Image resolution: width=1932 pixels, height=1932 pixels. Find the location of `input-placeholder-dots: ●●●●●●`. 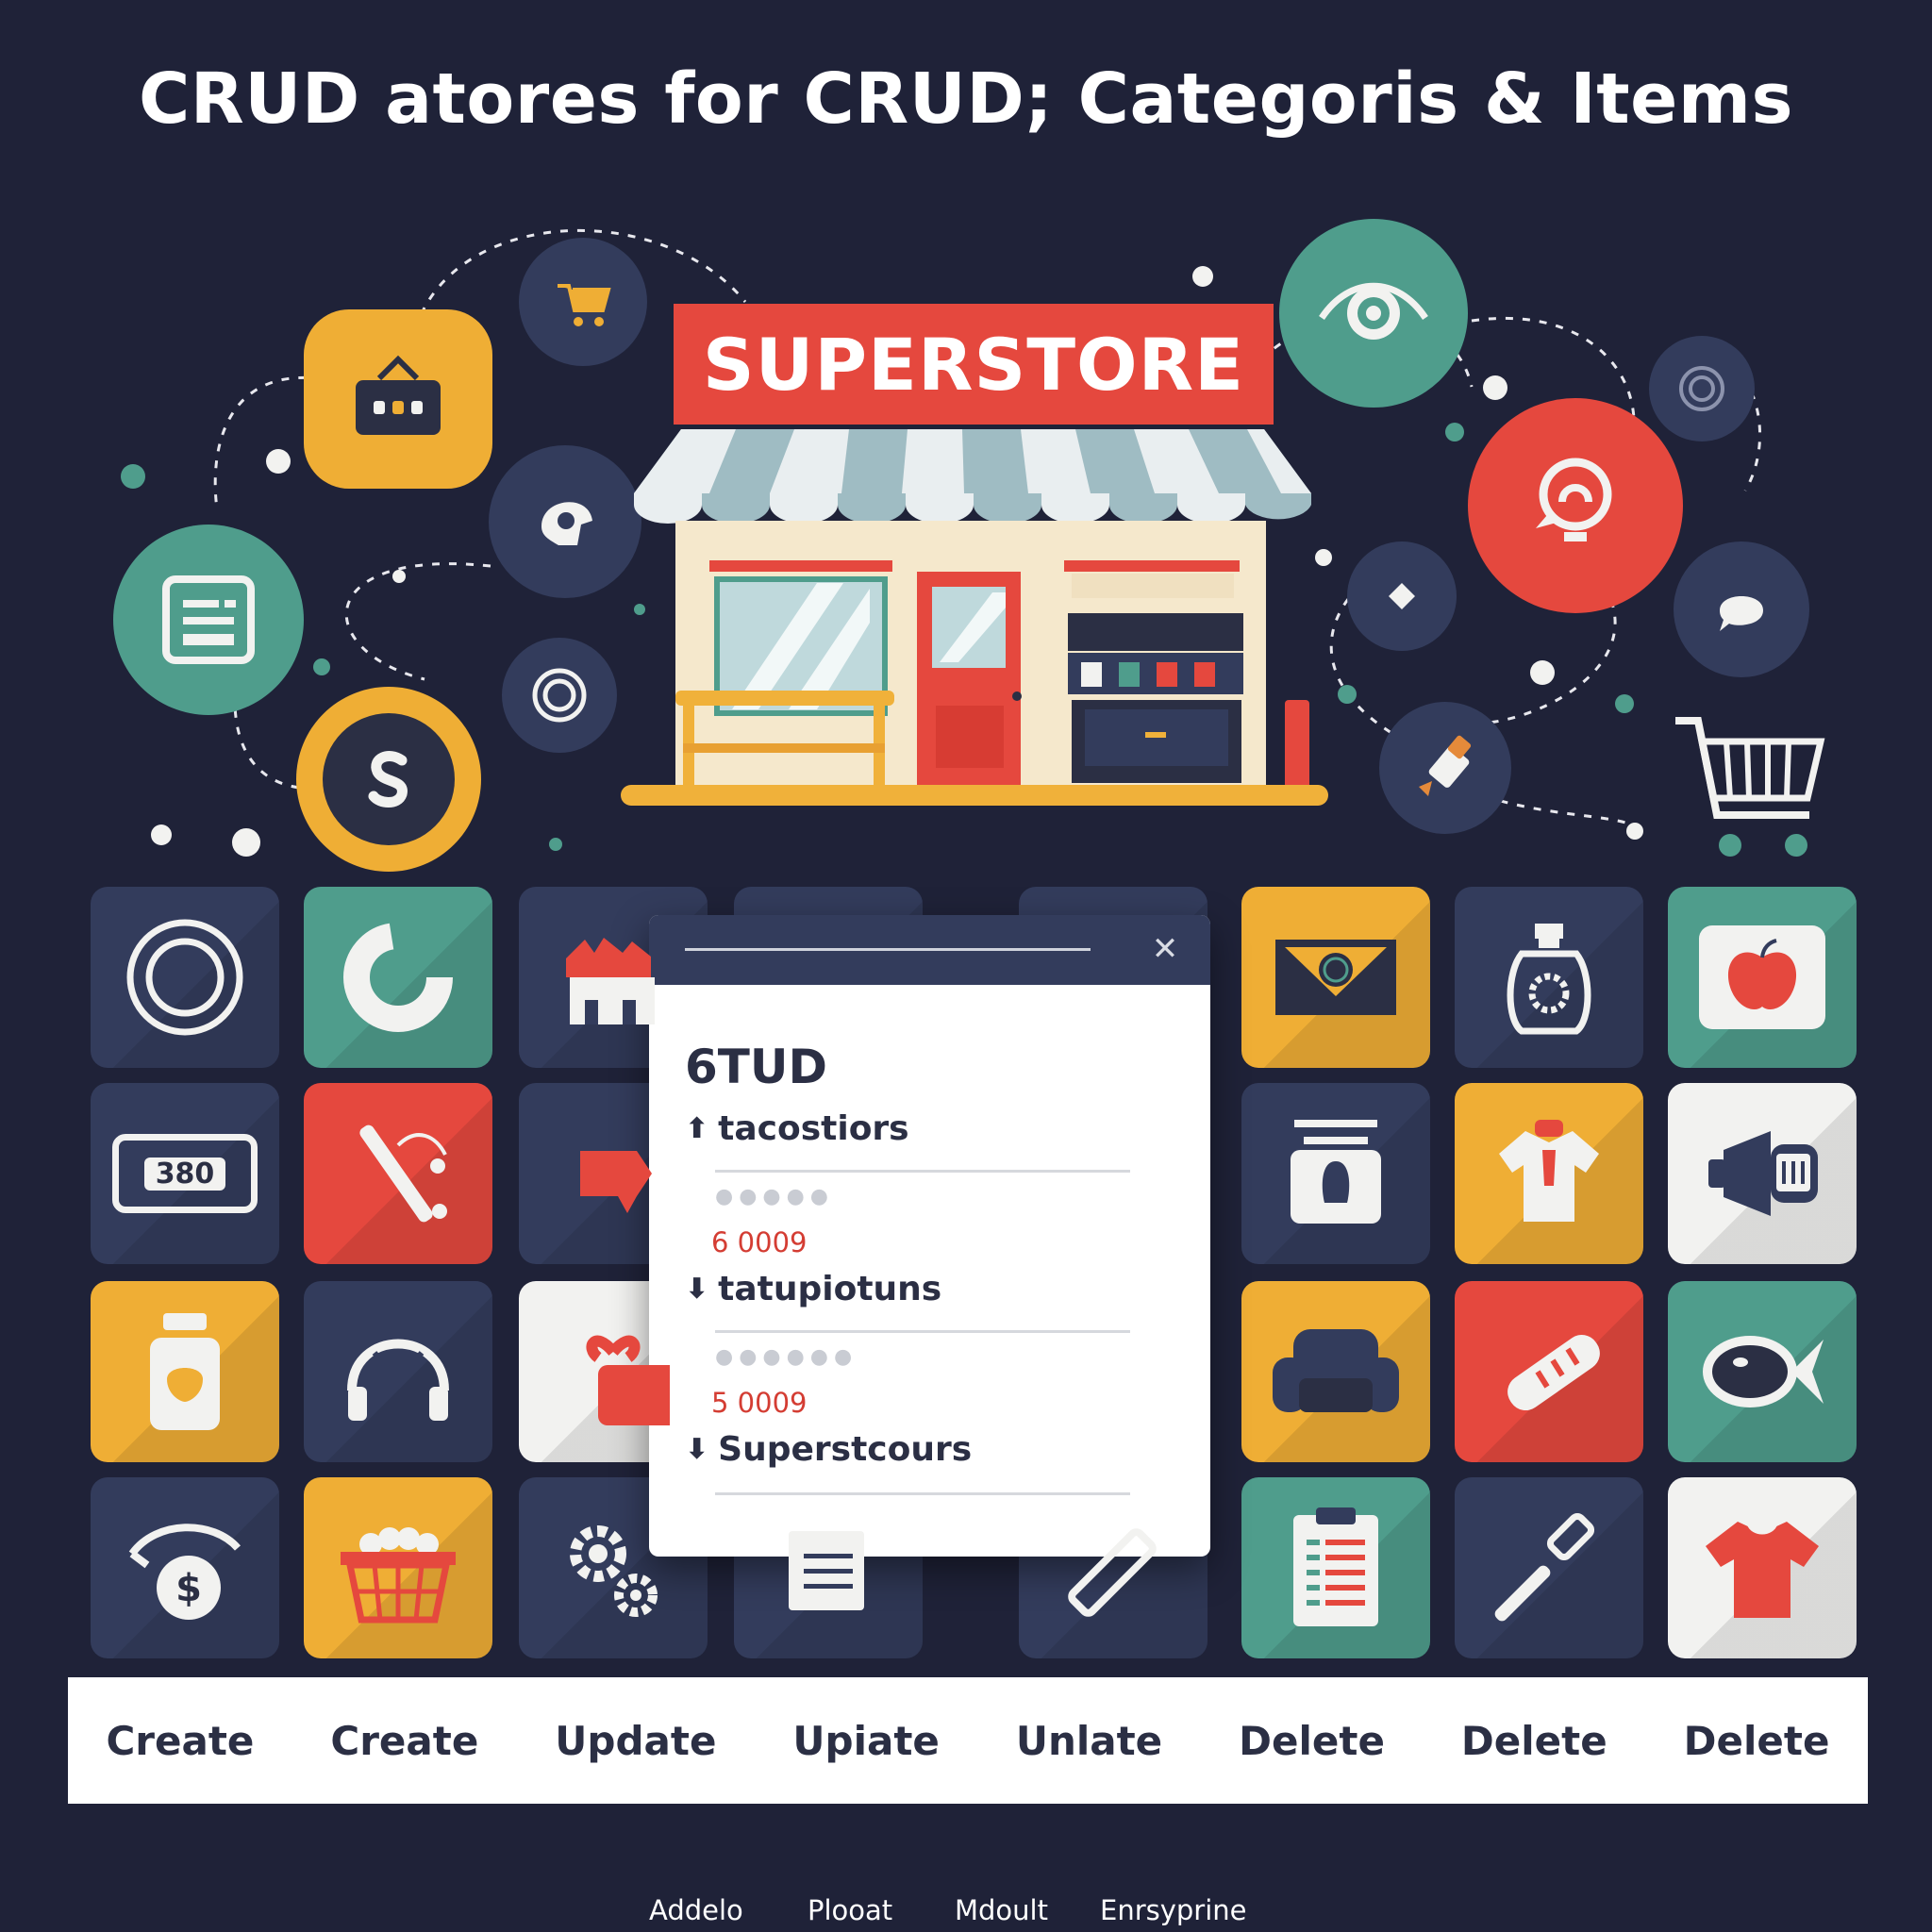

input-placeholder-dots: ●●●●●● is located at coordinates (786, 1357).